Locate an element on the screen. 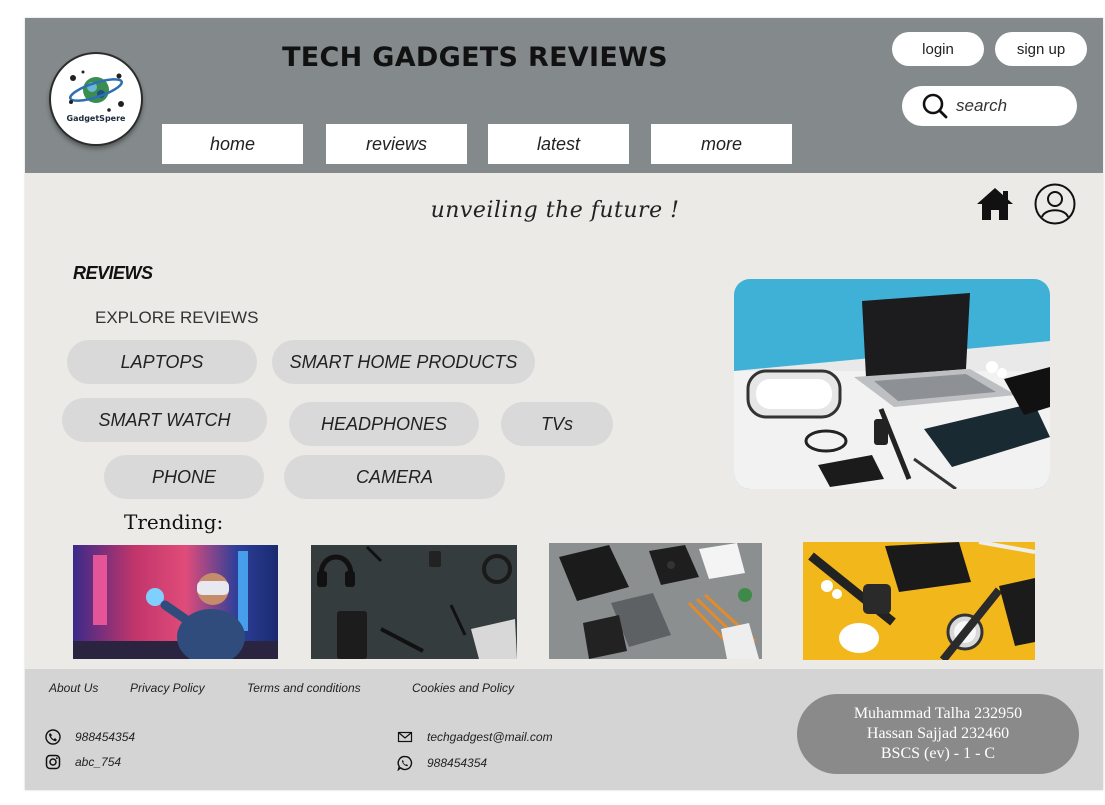 Image resolution: width=1105 pixels, height=805 pixels. category-smart-watch: SMART WATCH is located at coordinates (164, 420).